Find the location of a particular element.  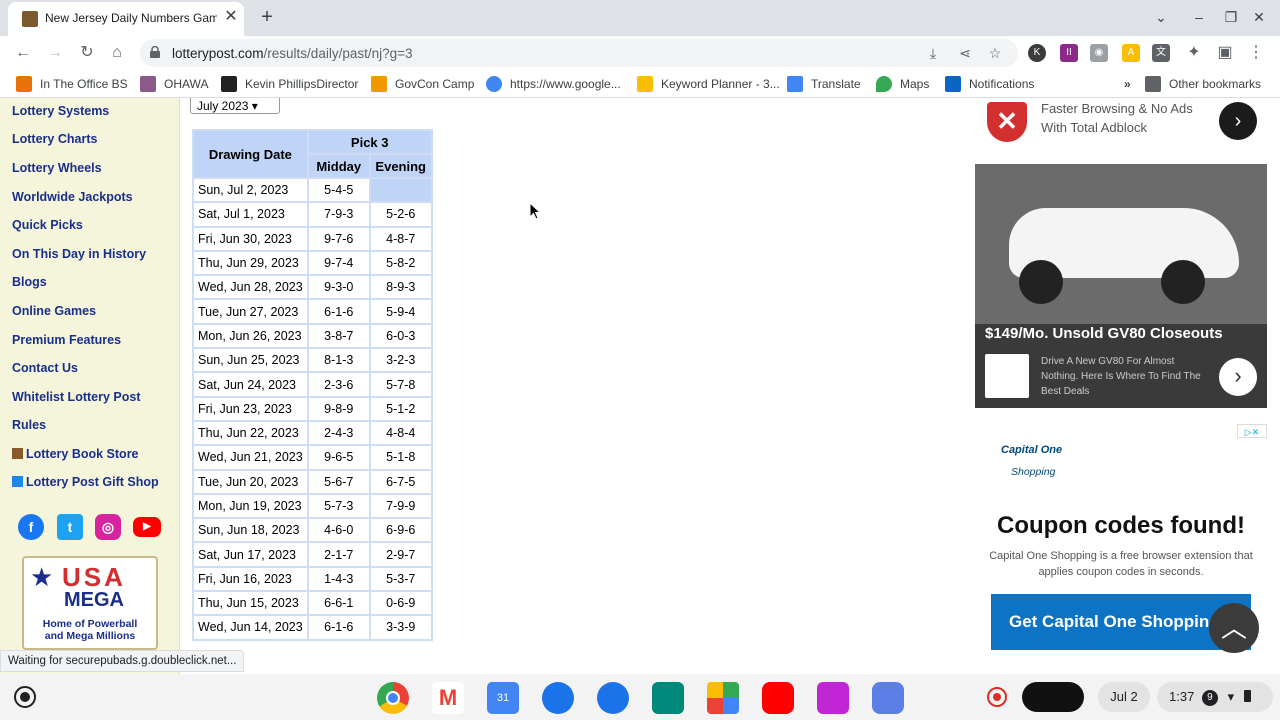

other-bookmarks-folder: Other bookmarks is located at coordinates (1203, 84).